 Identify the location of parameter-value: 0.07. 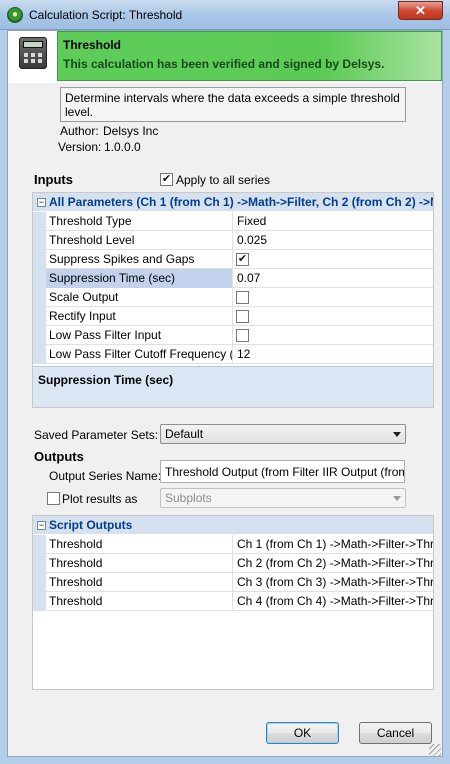
(333, 278).